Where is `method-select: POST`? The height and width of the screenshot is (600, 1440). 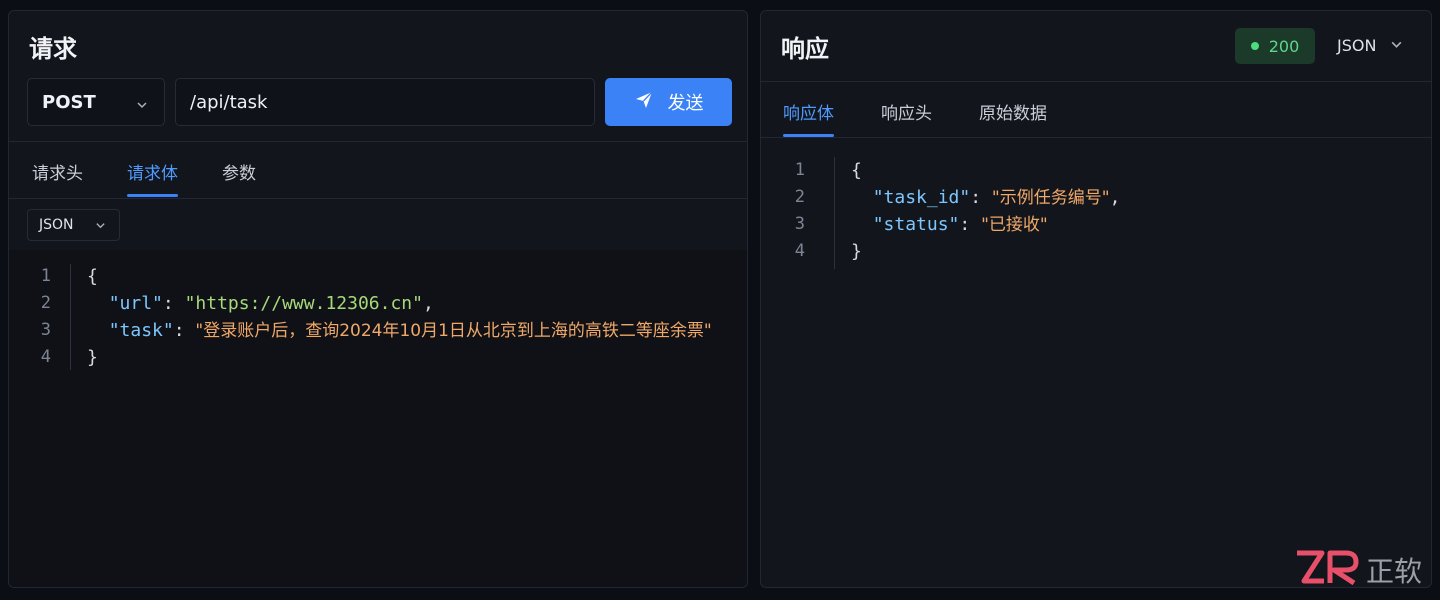 method-select: POST is located at coordinates (96, 102).